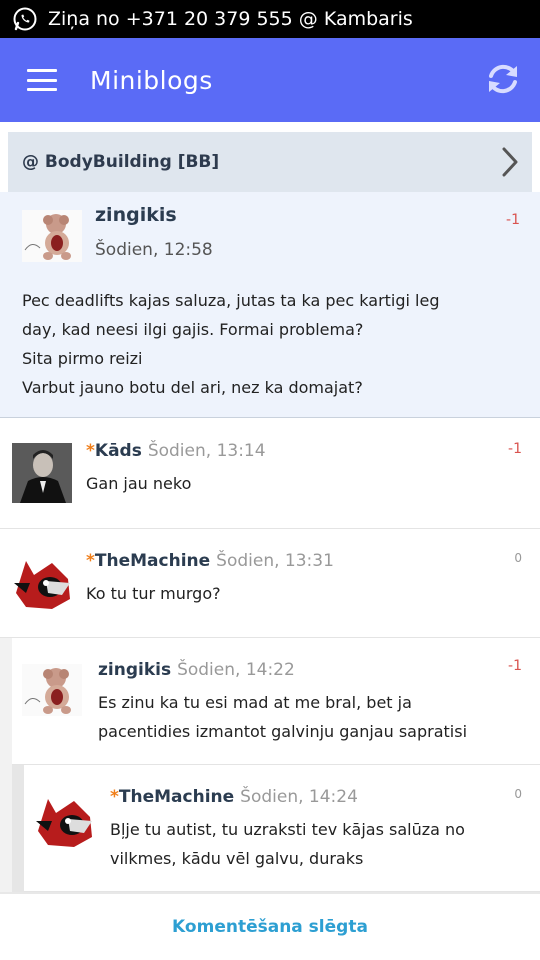  Describe the element at coordinates (121, 162) in the screenshot. I see `group-name: @ BodyBuilding [BB]` at that location.